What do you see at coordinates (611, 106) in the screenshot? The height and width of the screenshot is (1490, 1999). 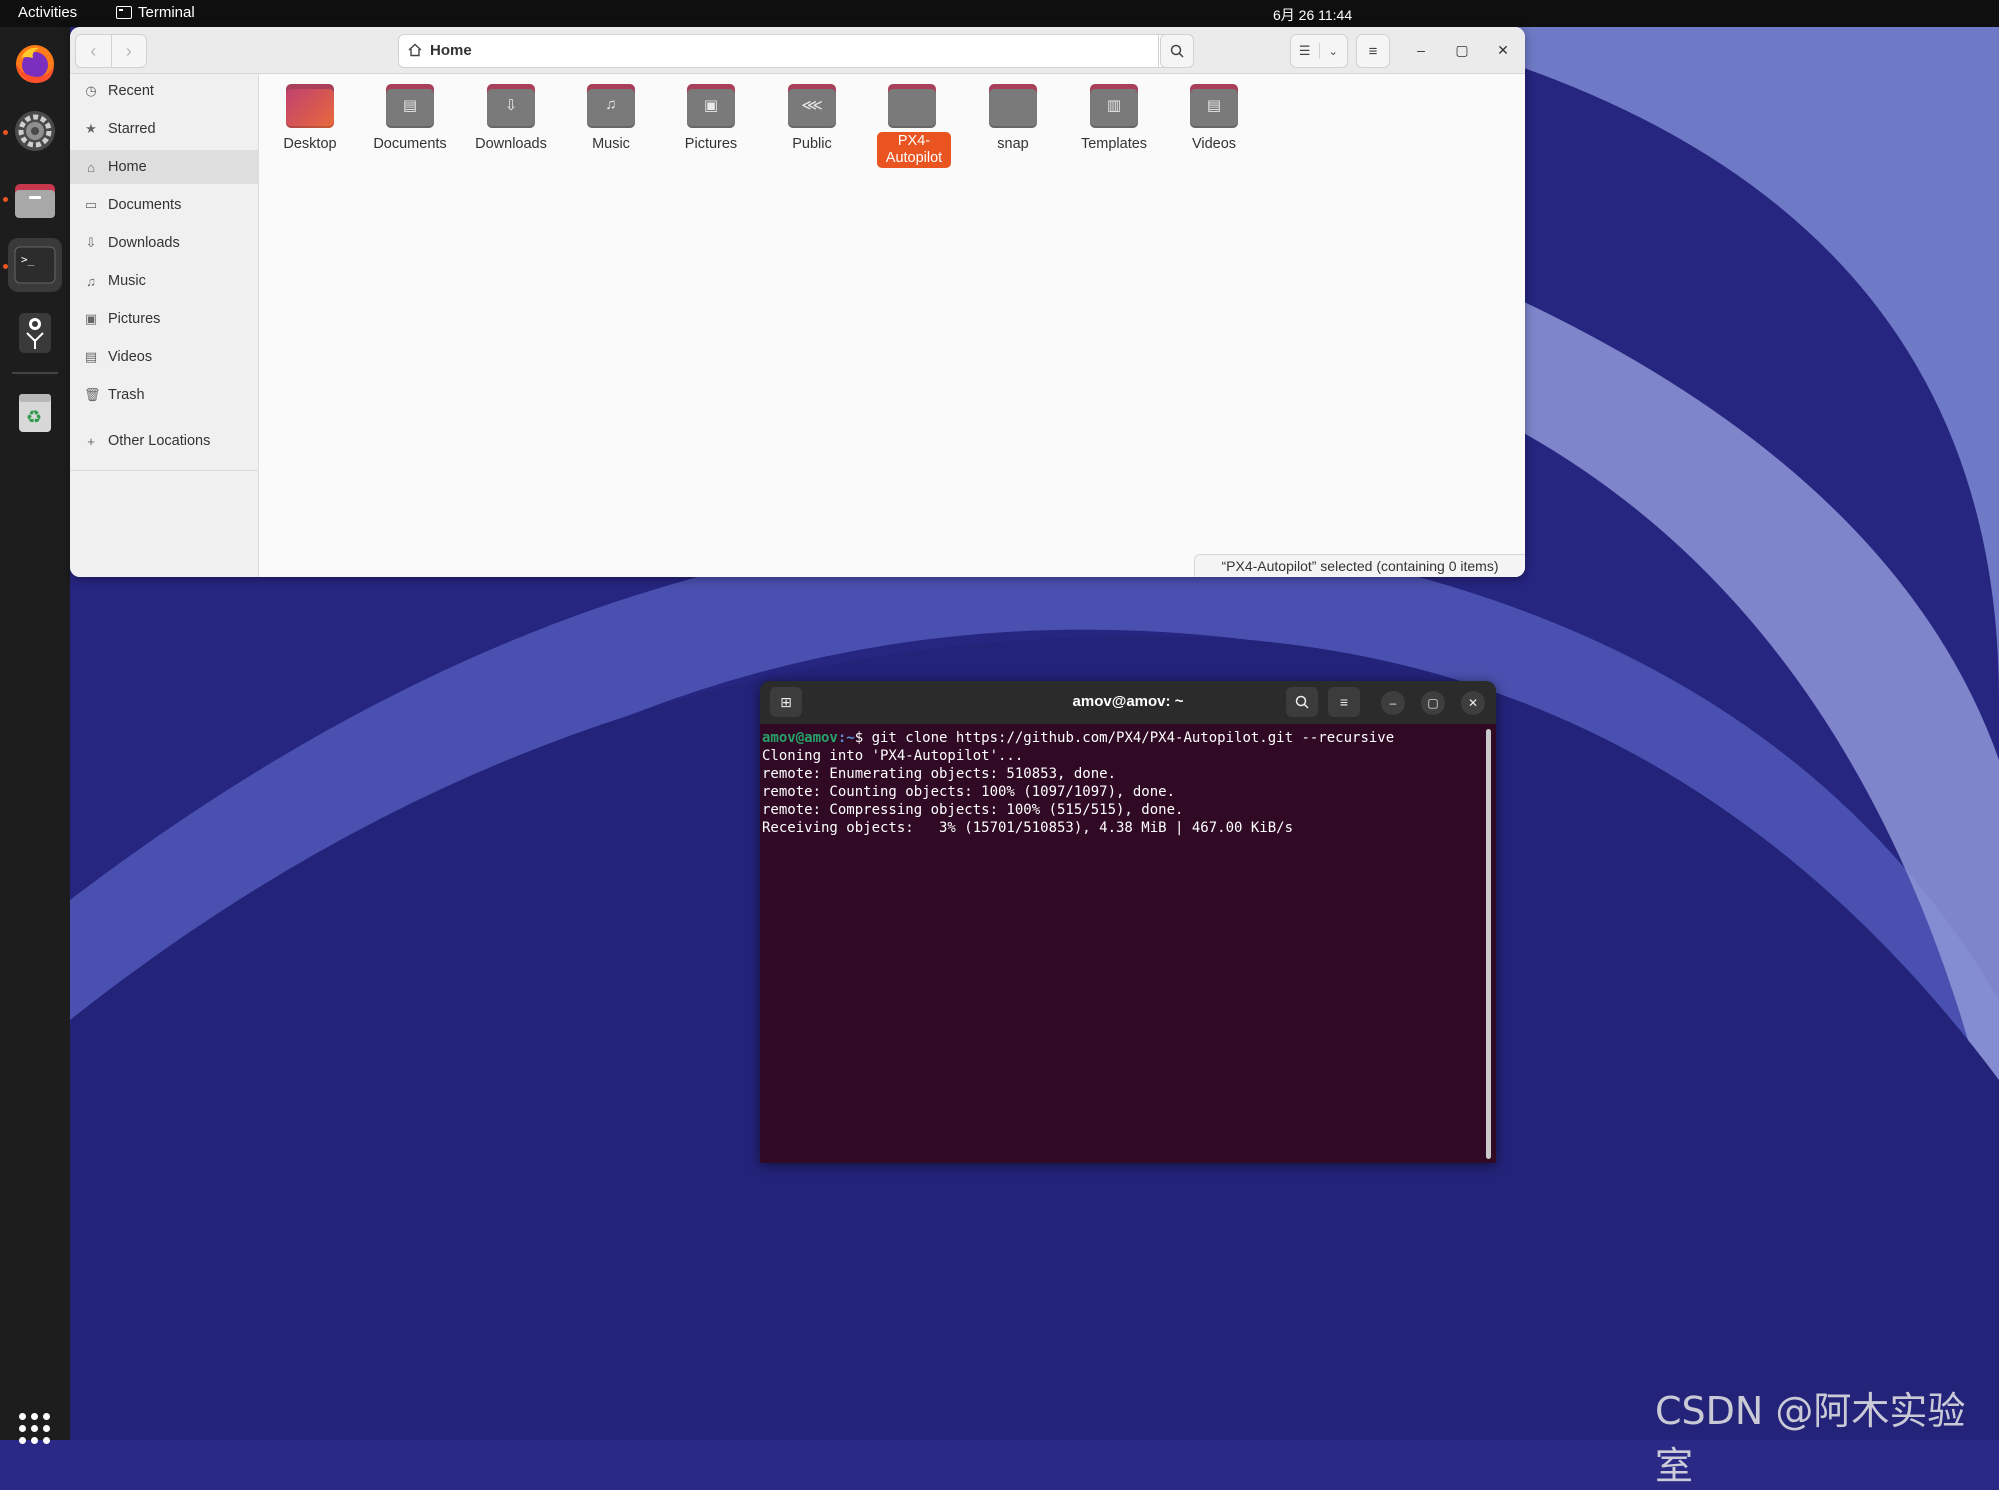 I see `music-folder-icon: ♫` at bounding box center [611, 106].